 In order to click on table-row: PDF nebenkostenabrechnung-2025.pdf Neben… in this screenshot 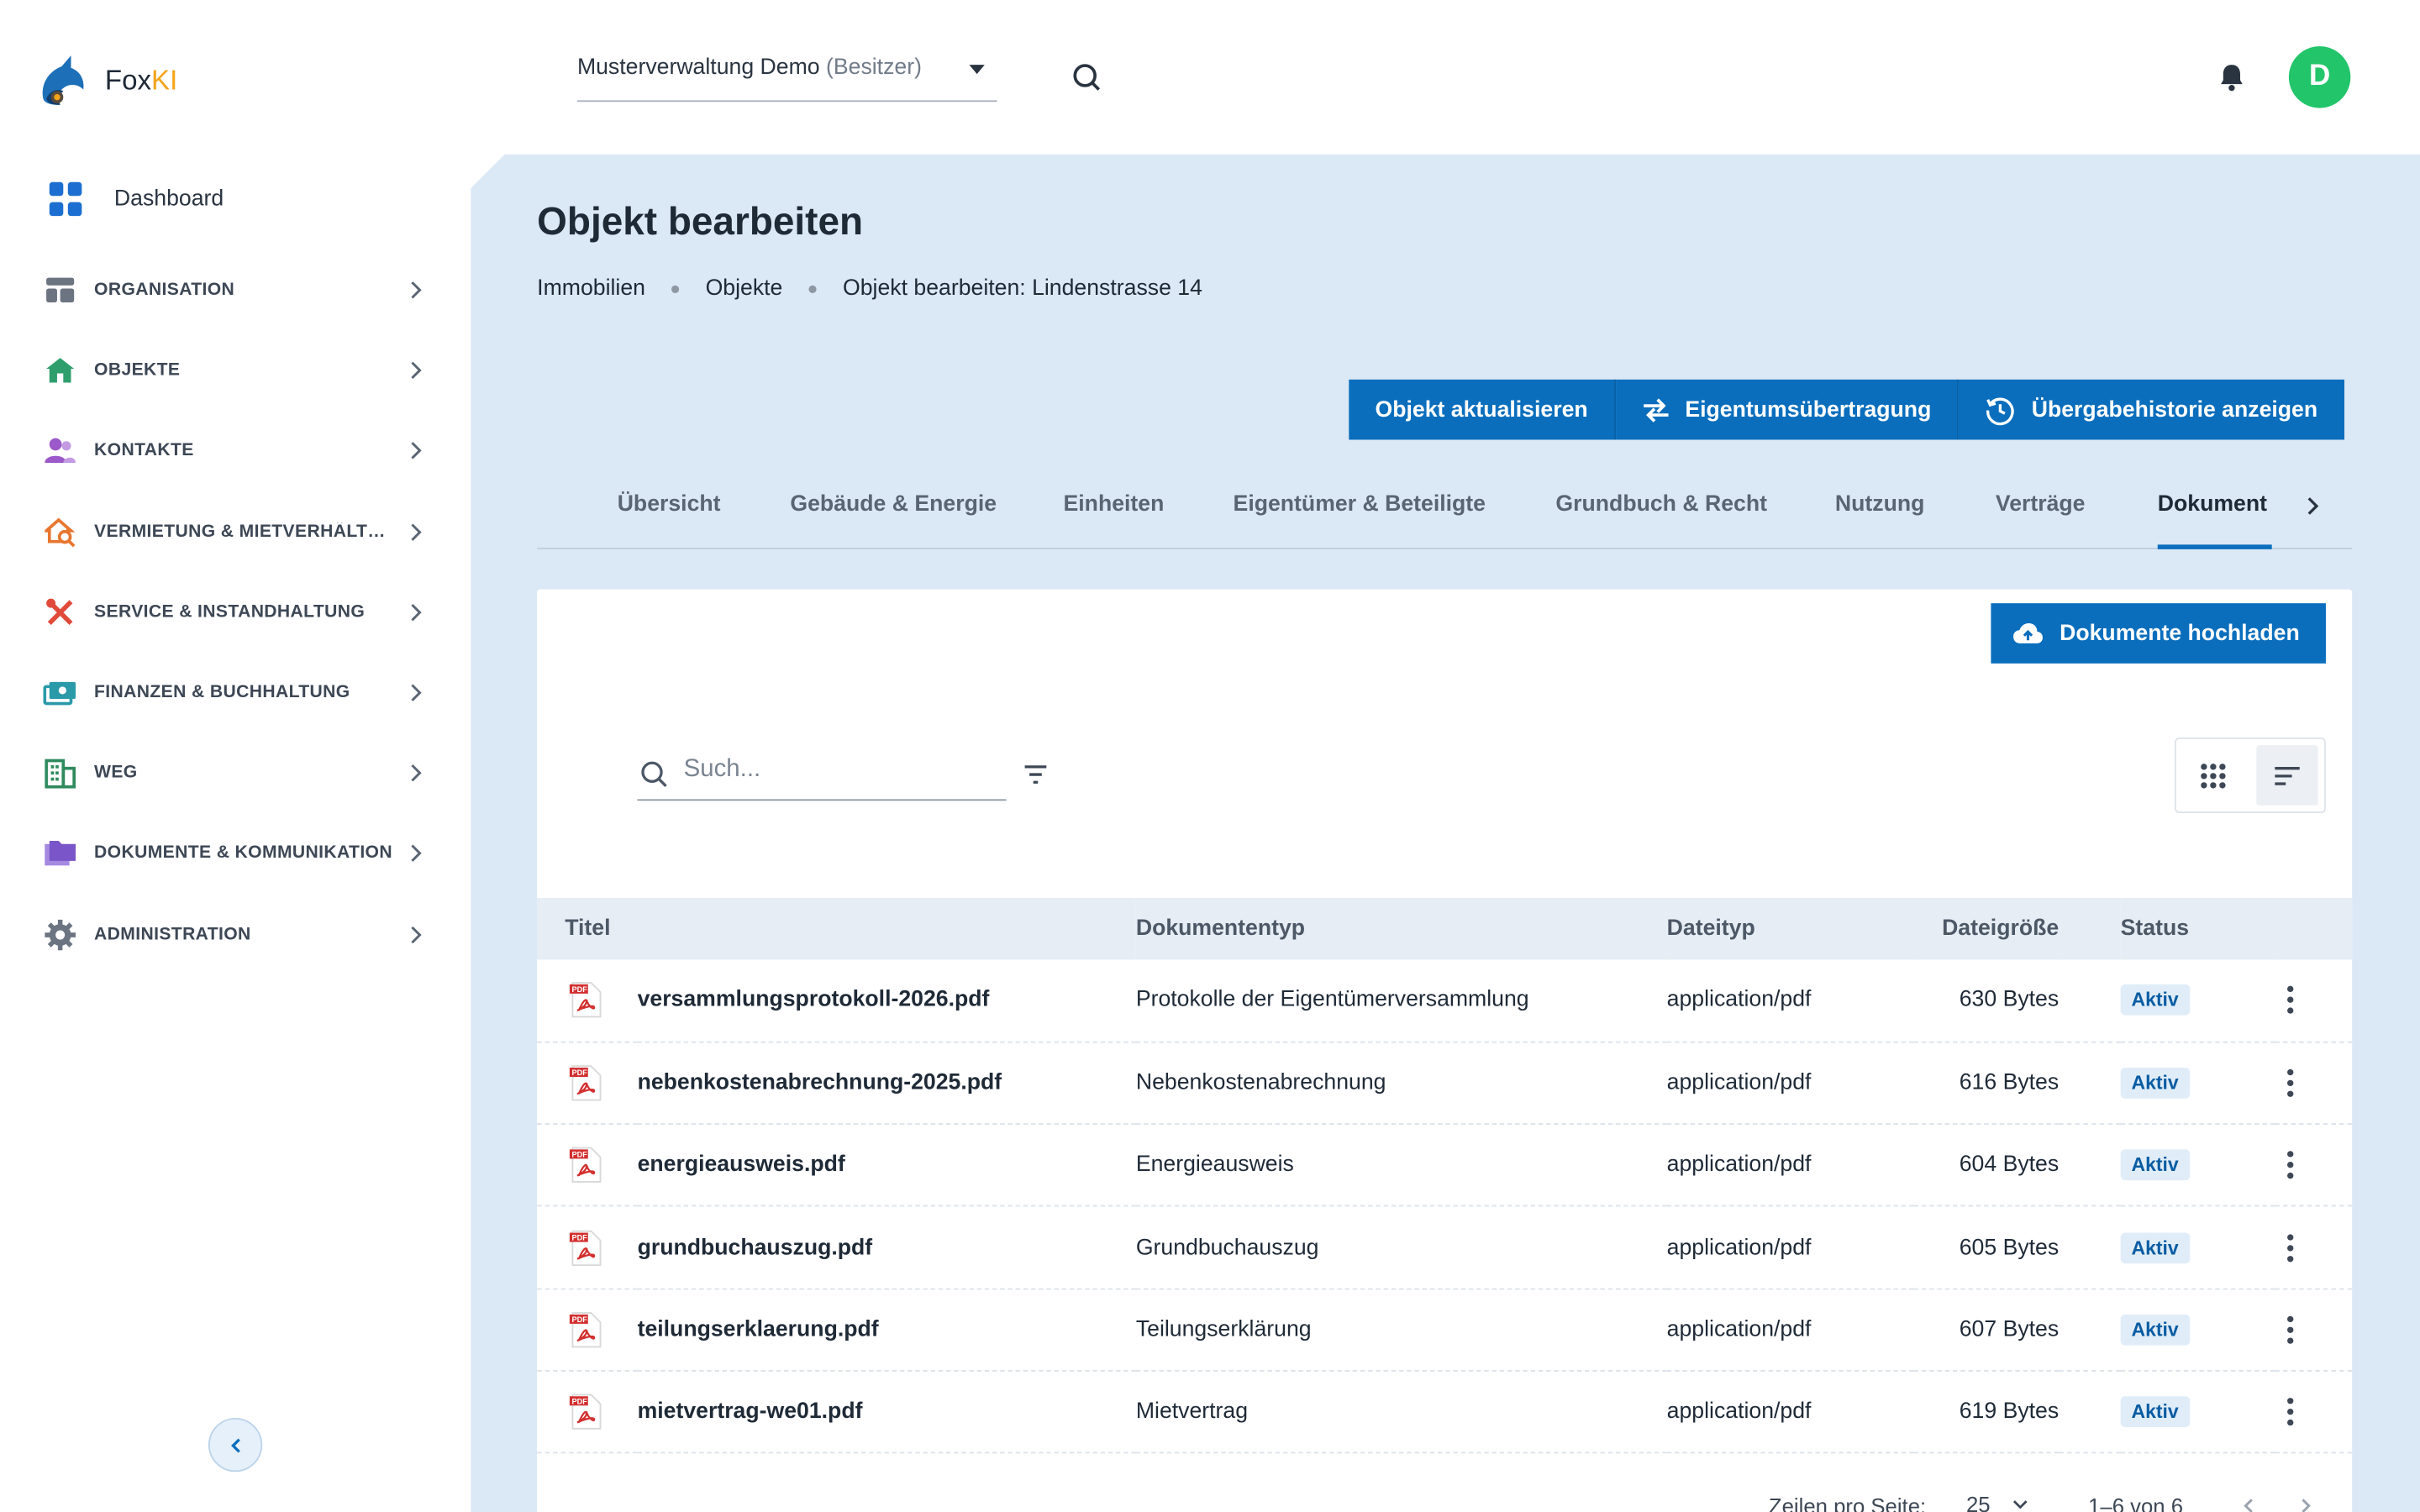, I will do `click(1445, 1083)`.